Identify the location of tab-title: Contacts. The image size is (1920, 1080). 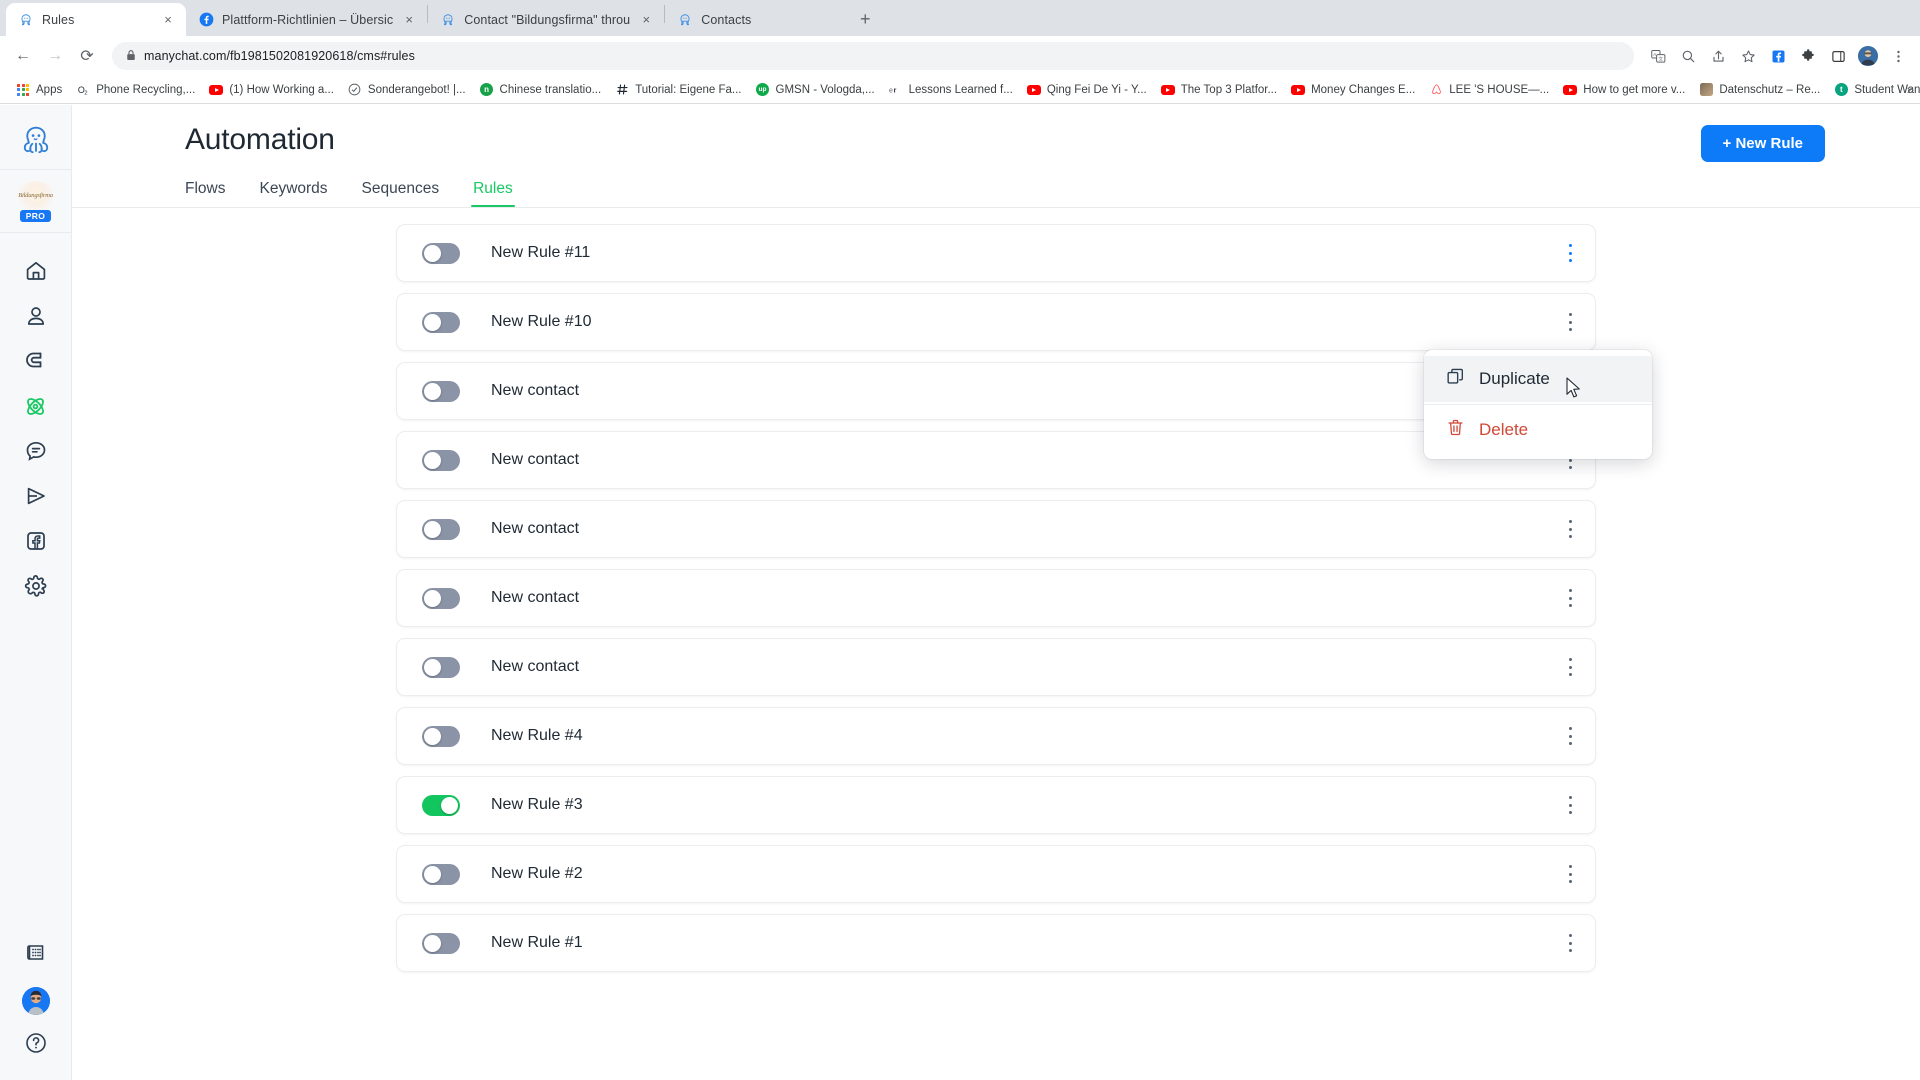
(726, 19).